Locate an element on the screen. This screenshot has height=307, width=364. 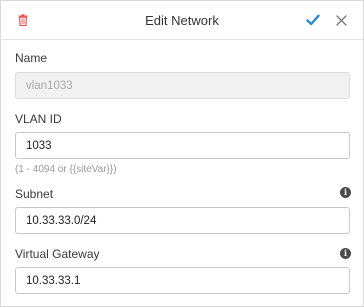
subnet-label: Subnet is located at coordinates (34, 194).